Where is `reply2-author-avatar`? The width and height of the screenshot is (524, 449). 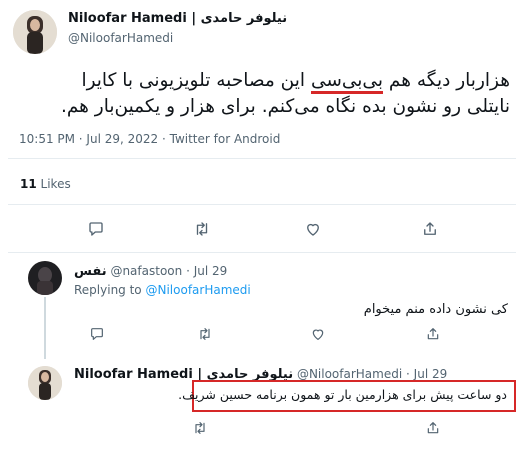 reply2-author-avatar is located at coordinates (45, 383).